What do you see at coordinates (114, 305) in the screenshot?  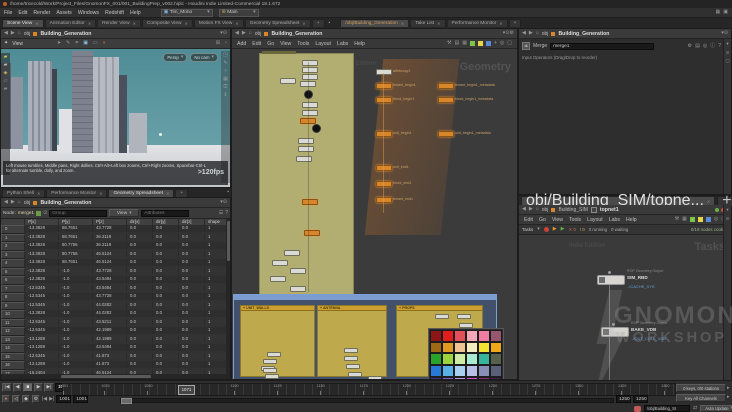 I see `table-row: 9 -12.5345 -1.0 44.0282 0.0 0.0 0.0 1` at bounding box center [114, 305].